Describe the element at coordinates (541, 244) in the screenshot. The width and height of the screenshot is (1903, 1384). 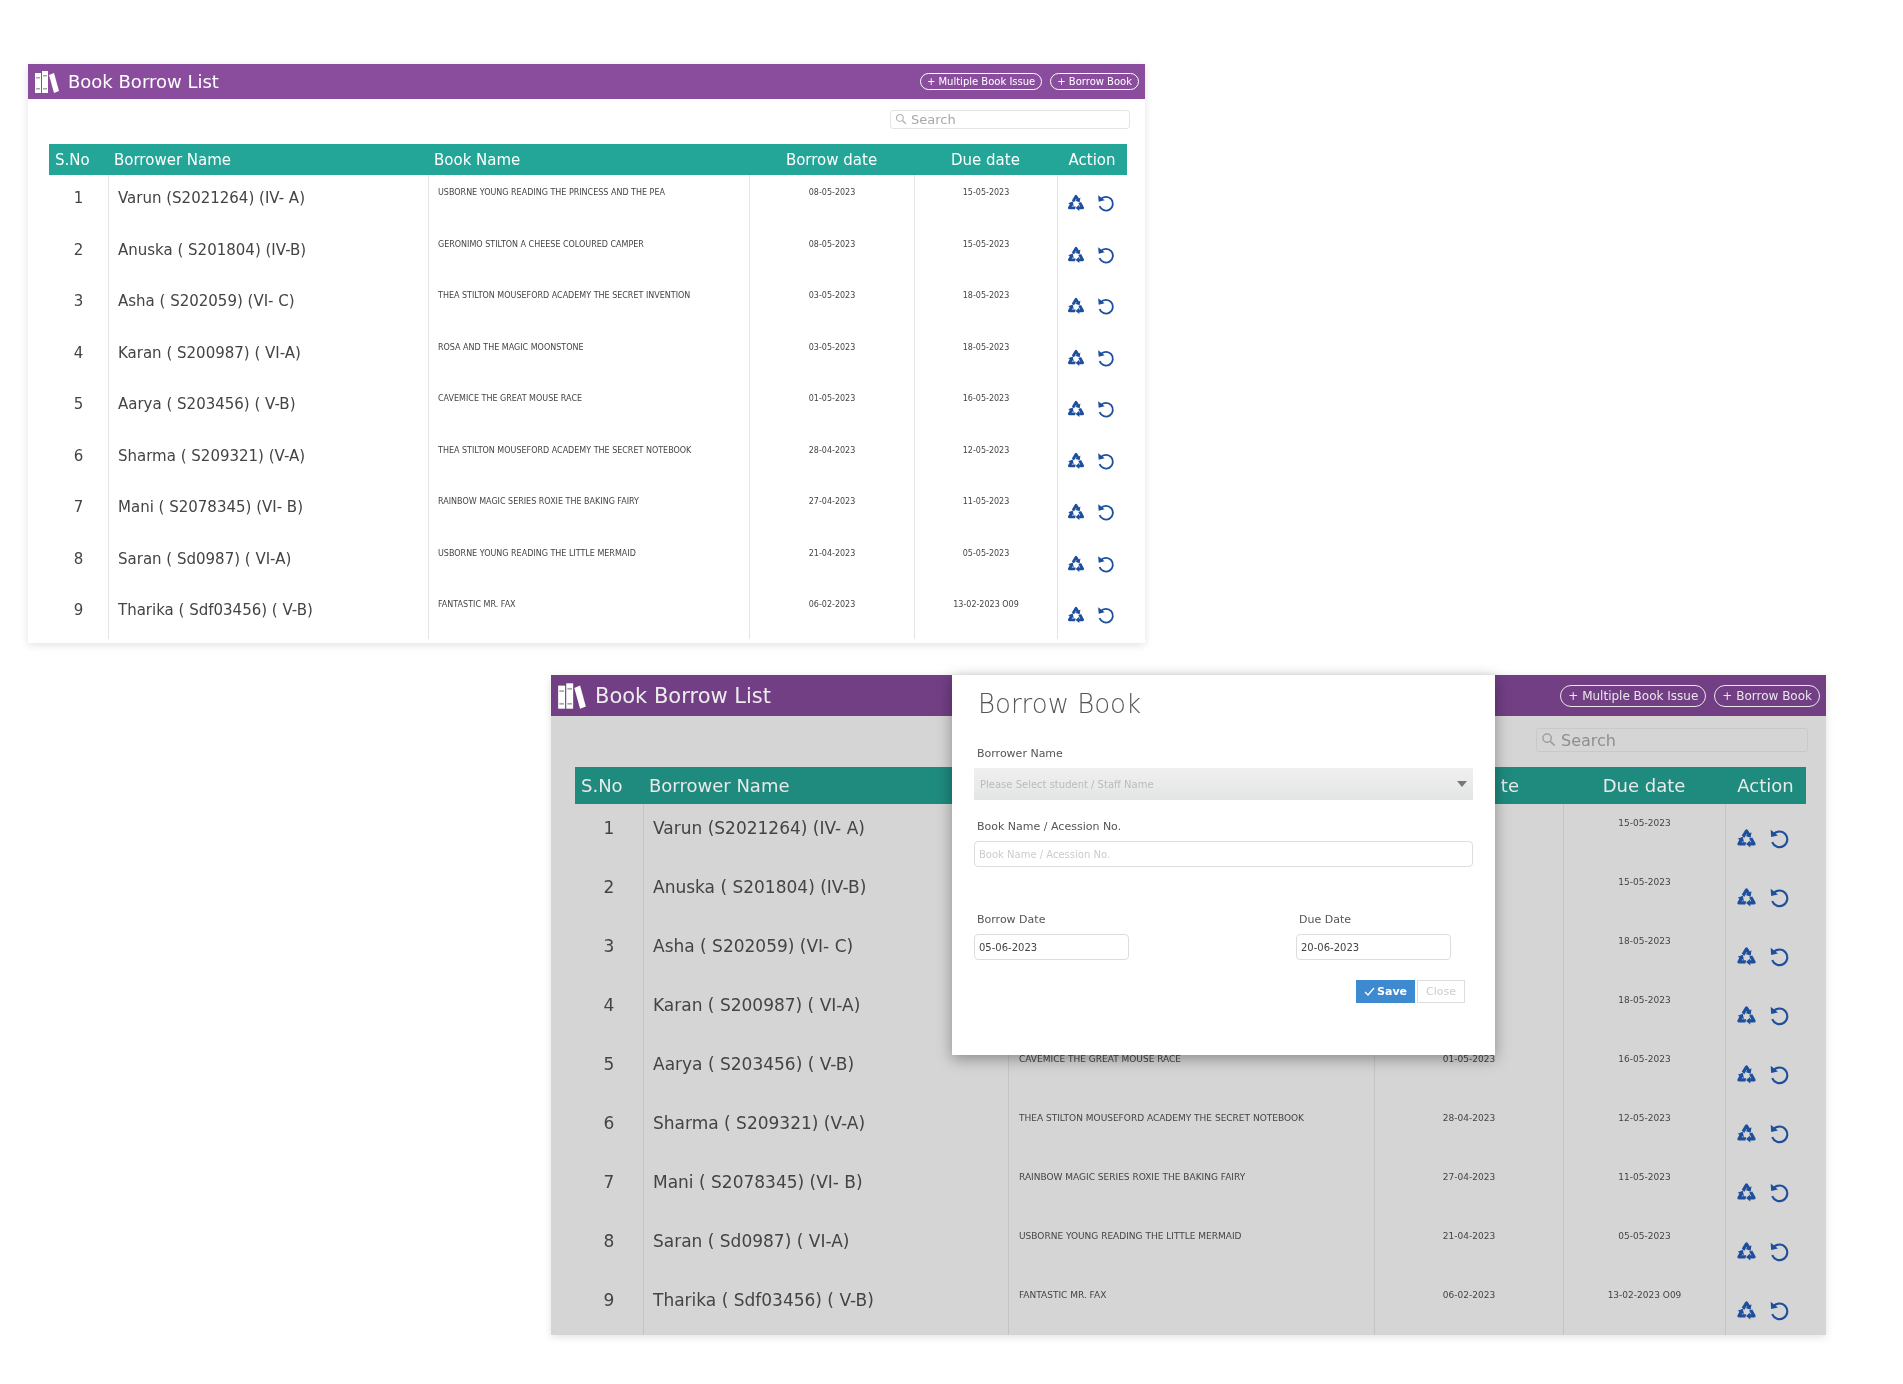
I see `book-name: GERONIMO STILTON A CHEESE COLOURED CAMPER` at that location.